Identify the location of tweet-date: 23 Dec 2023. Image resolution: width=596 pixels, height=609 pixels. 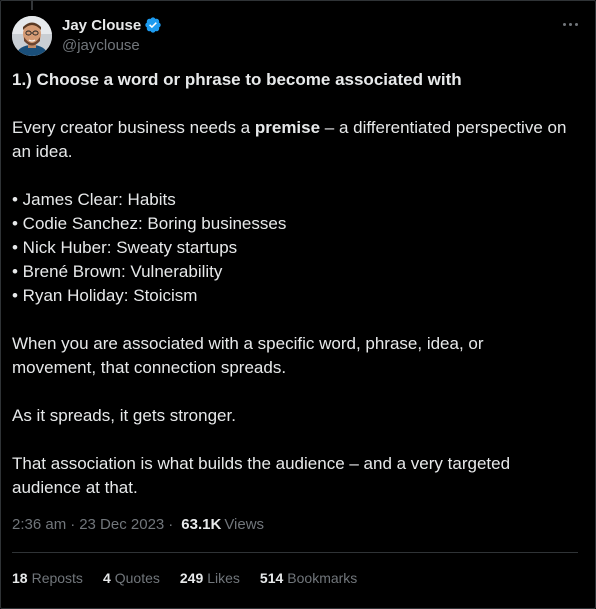
(121, 524).